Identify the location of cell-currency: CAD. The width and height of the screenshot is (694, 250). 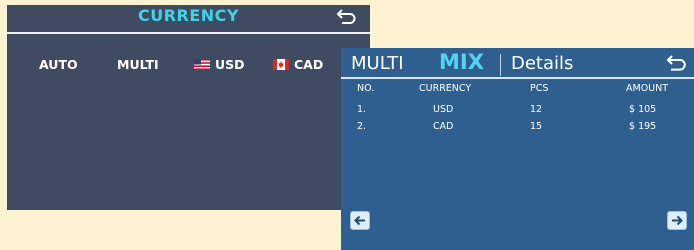
(443, 126).